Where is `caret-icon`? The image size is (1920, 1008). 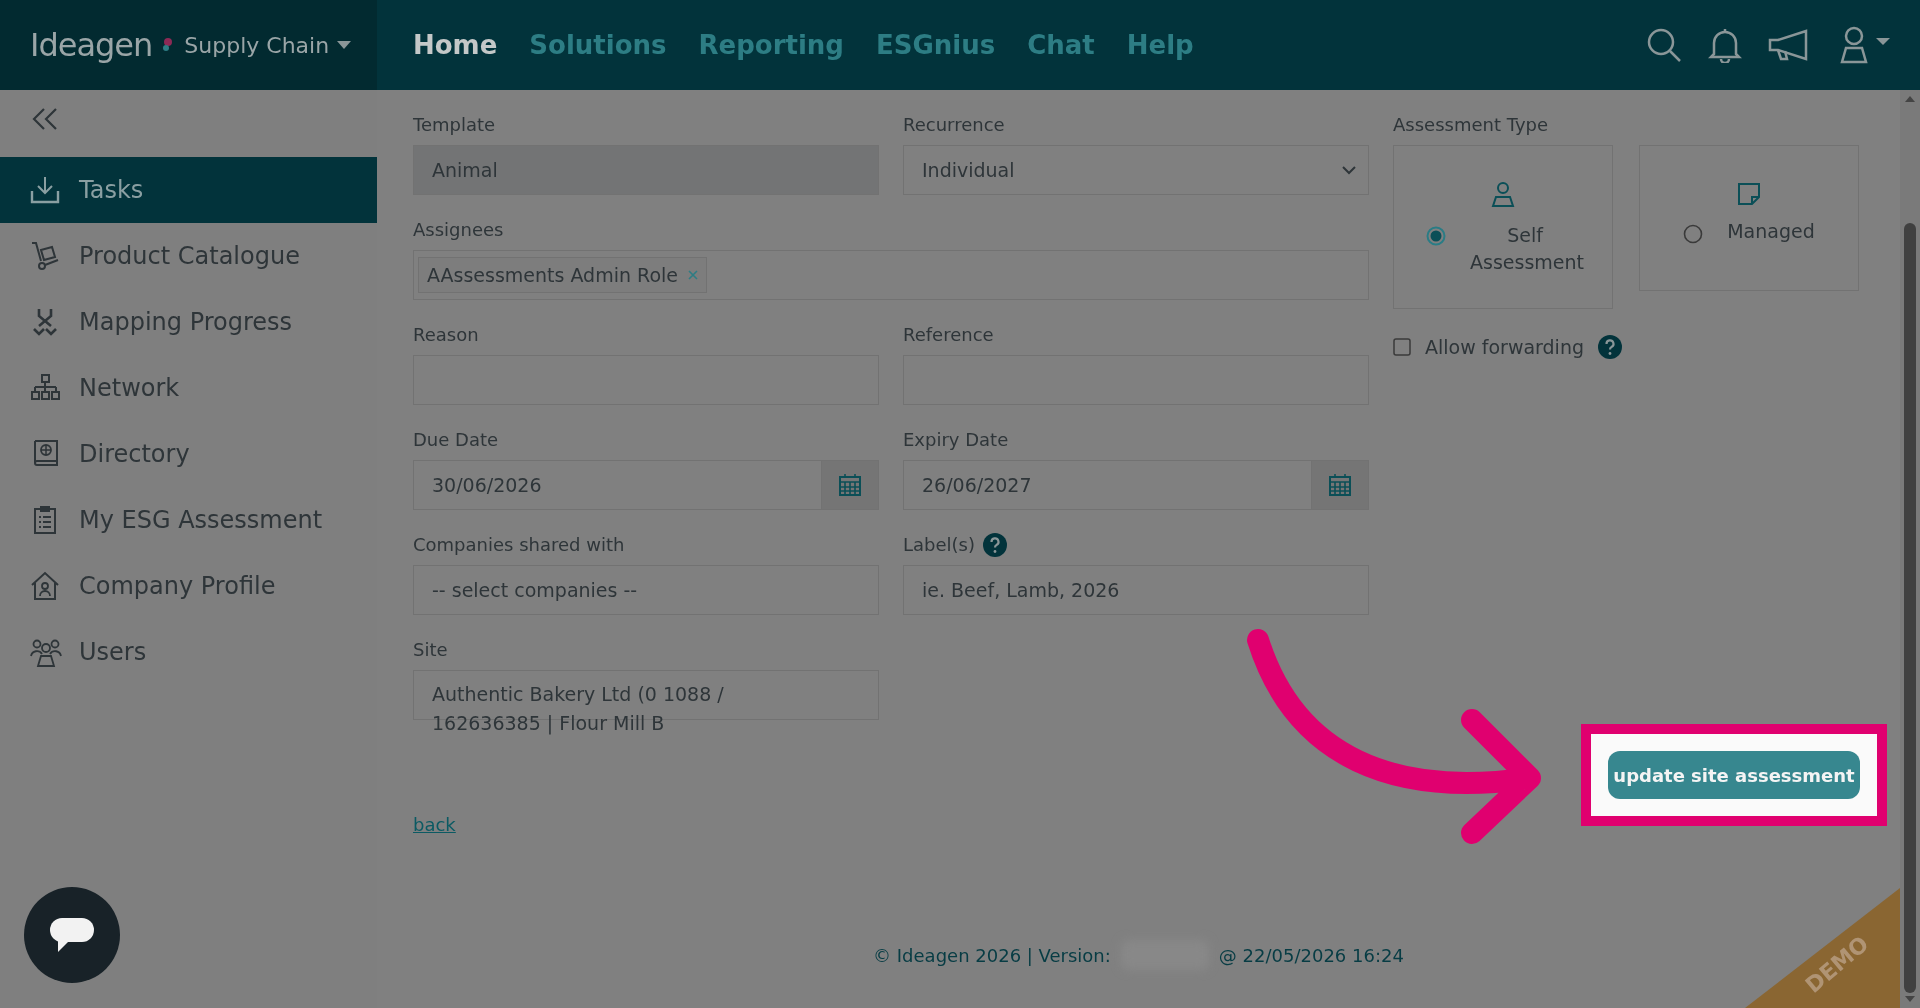
caret-icon is located at coordinates (344, 45).